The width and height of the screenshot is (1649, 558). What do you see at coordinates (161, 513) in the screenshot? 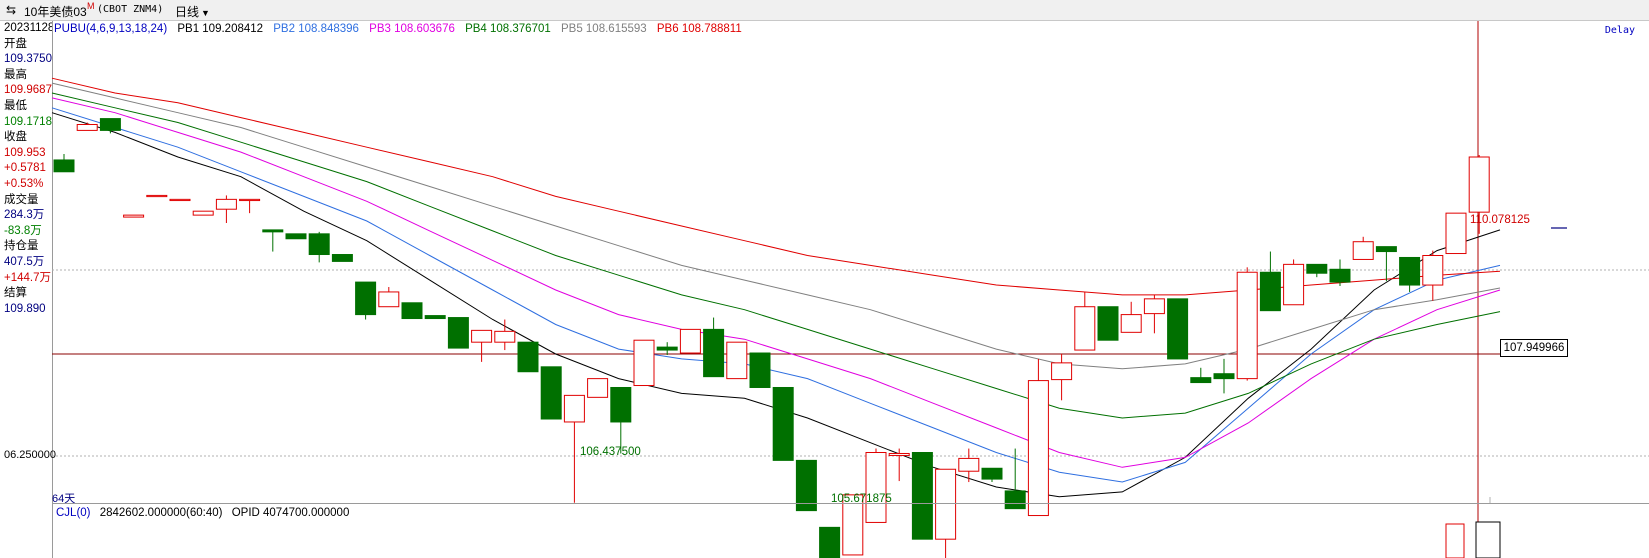
I see `volume-indicator-value: 2842602.000000(60:40)` at bounding box center [161, 513].